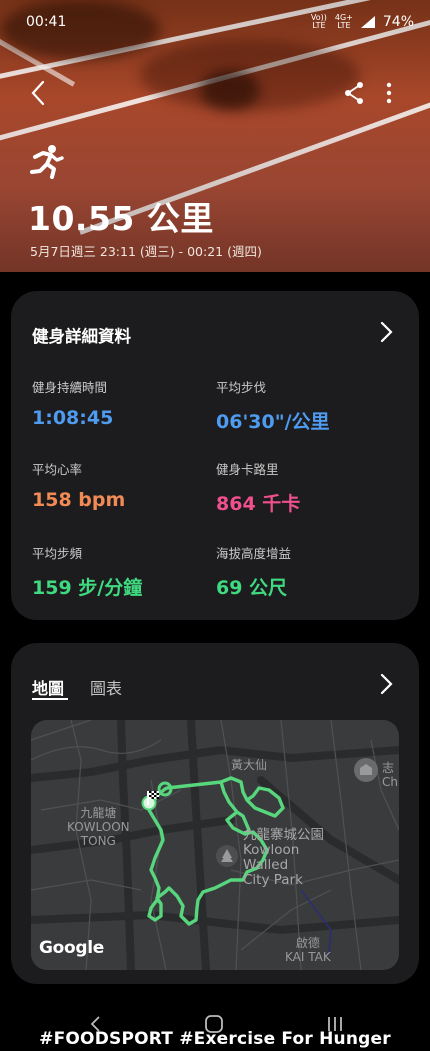  I want to click on running-icon, so click(47, 162).